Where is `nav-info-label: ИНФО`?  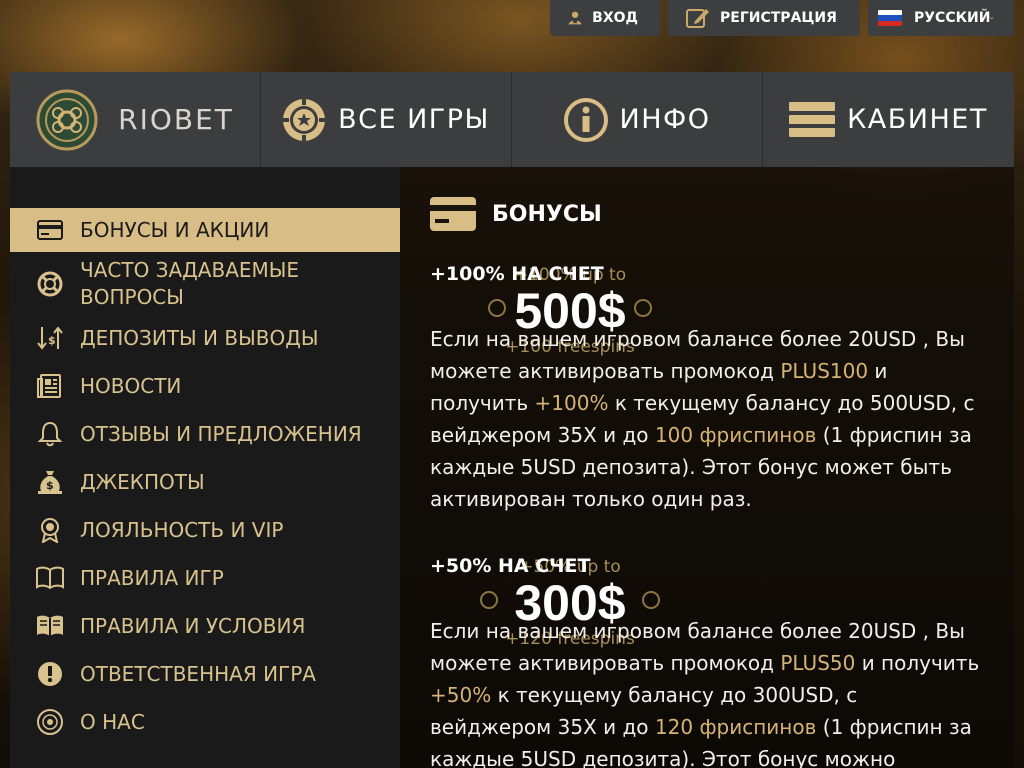
nav-info-label: ИНФО is located at coordinates (665, 119).